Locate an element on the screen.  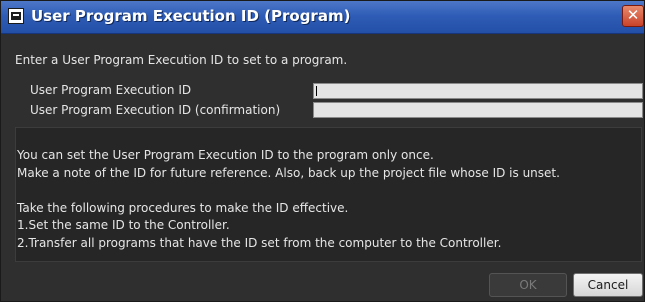
id-input is located at coordinates (478, 91).